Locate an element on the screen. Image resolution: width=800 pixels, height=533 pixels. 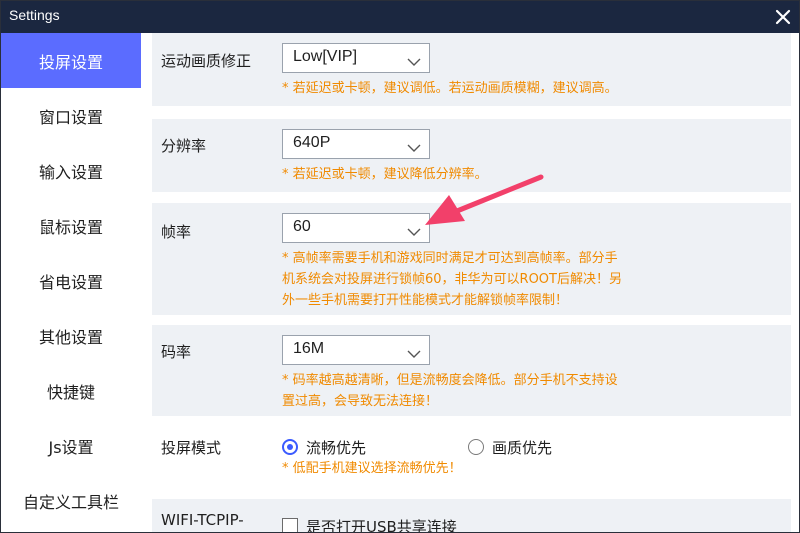
sidebar-item-shortcuts: 快捷键 is located at coordinates (71, 390).